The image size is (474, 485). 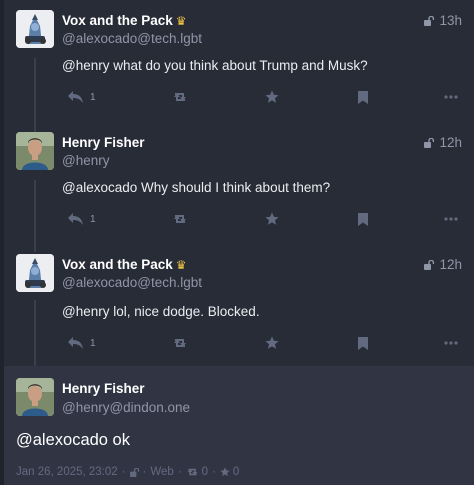 What do you see at coordinates (161, 311) in the screenshot?
I see `status-content: @henry lol, nice dodge. Blocked.` at bounding box center [161, 311].